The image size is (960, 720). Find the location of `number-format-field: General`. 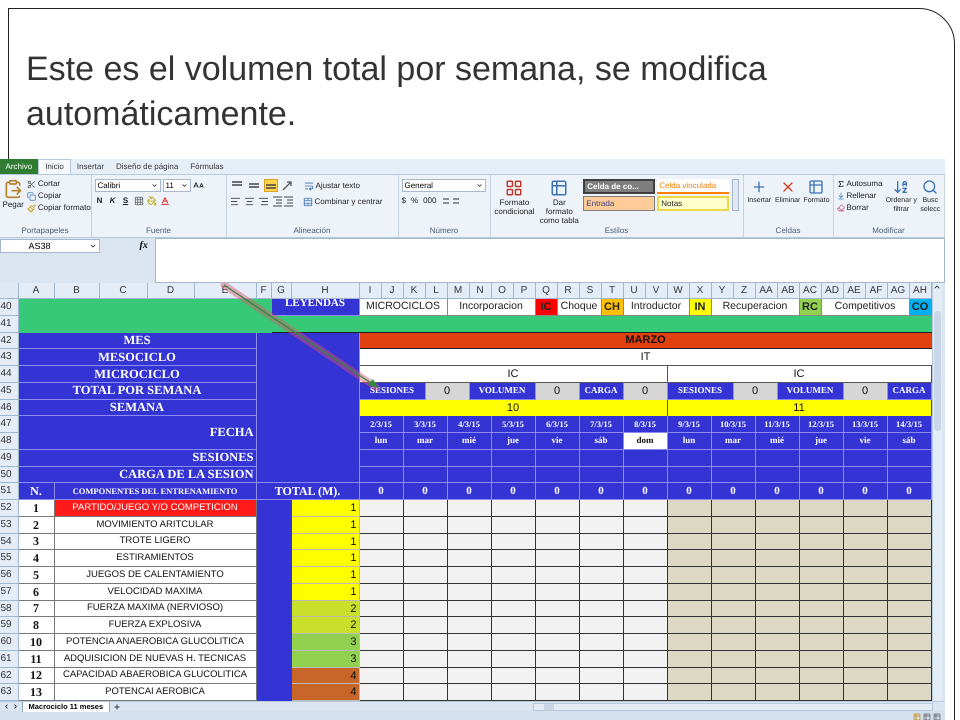

number-format-field: General is located at coordinates (444, 185).